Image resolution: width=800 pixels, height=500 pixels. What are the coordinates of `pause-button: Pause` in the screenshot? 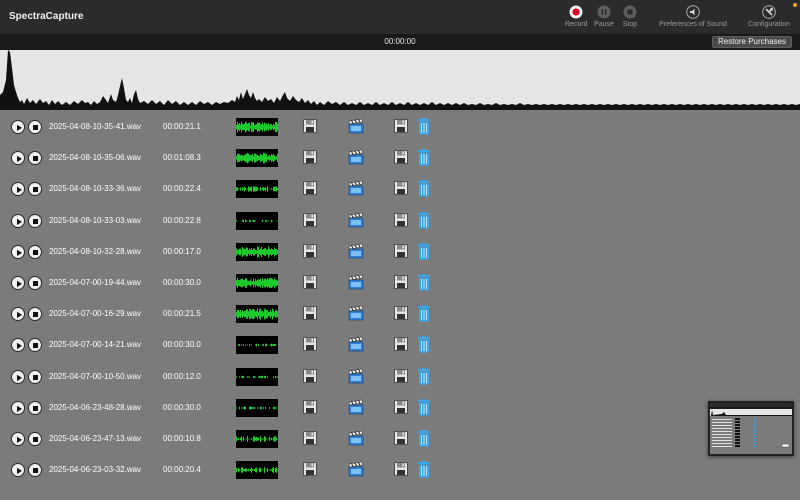 It's located at (604, 16).